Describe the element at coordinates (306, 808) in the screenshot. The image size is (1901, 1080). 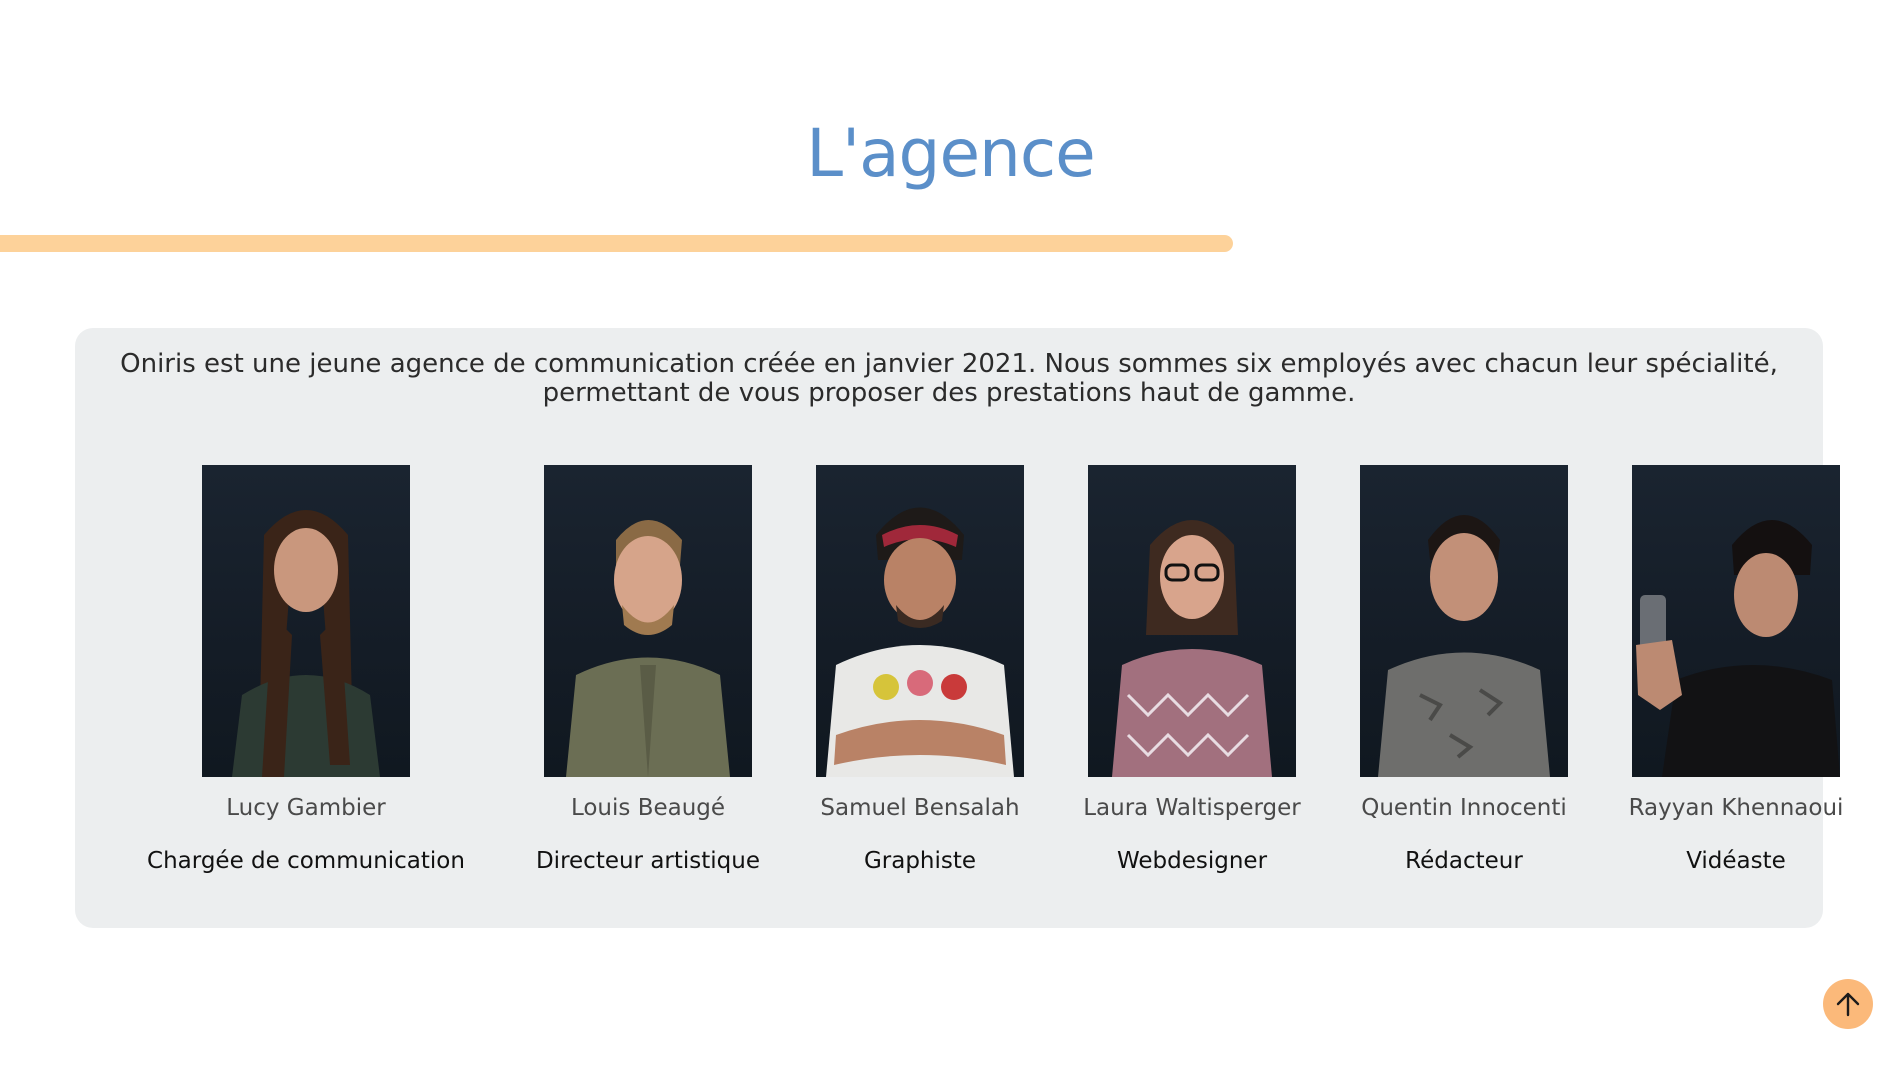
I see `team-member-name: Lucy Gambier` at that location.